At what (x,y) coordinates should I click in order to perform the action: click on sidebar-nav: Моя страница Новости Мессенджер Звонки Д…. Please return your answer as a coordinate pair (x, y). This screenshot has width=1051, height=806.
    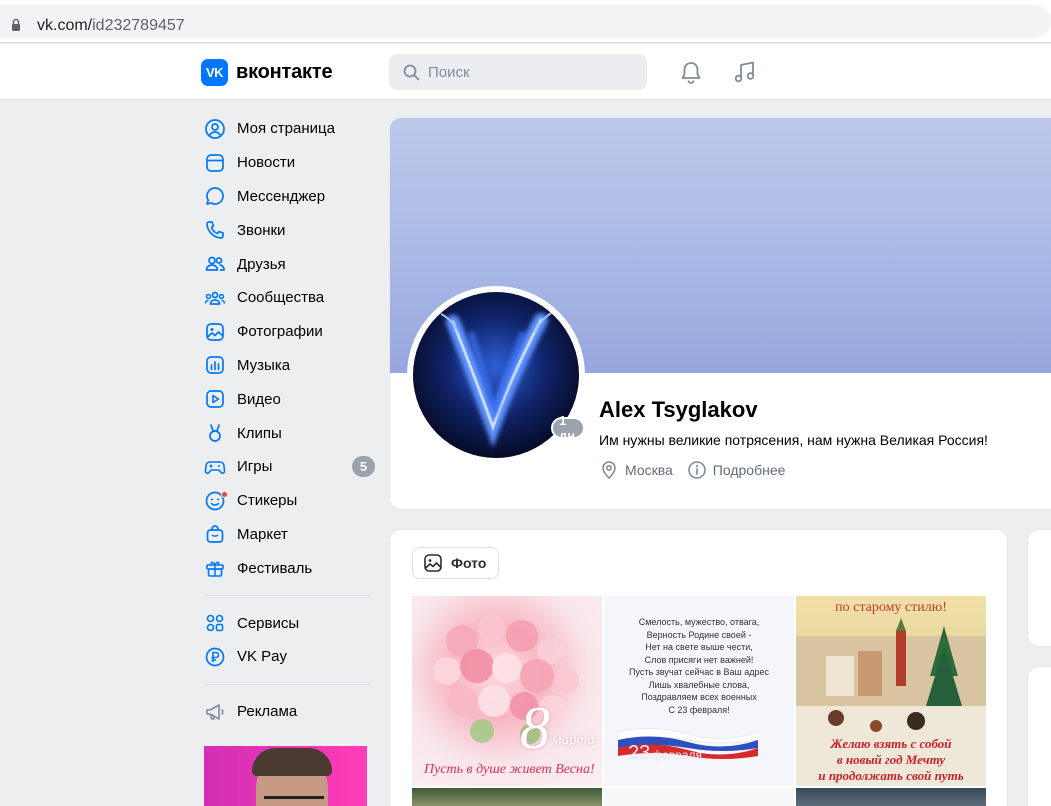
    Looking at the image, I should click on (290, 420).